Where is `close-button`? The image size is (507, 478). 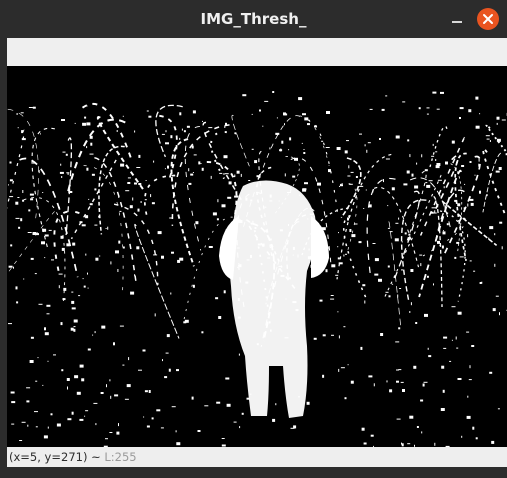 close-button is located at coordinates (488, 19).